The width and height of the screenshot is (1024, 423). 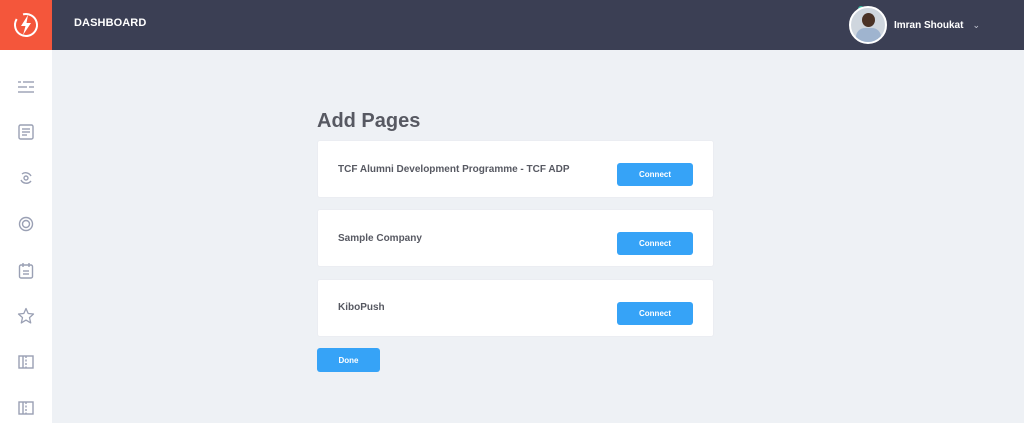 What do you see at coordinates (380, 238) in the screenshot?
I see `page-name: Sample Company` at bounding box center [380, 238].